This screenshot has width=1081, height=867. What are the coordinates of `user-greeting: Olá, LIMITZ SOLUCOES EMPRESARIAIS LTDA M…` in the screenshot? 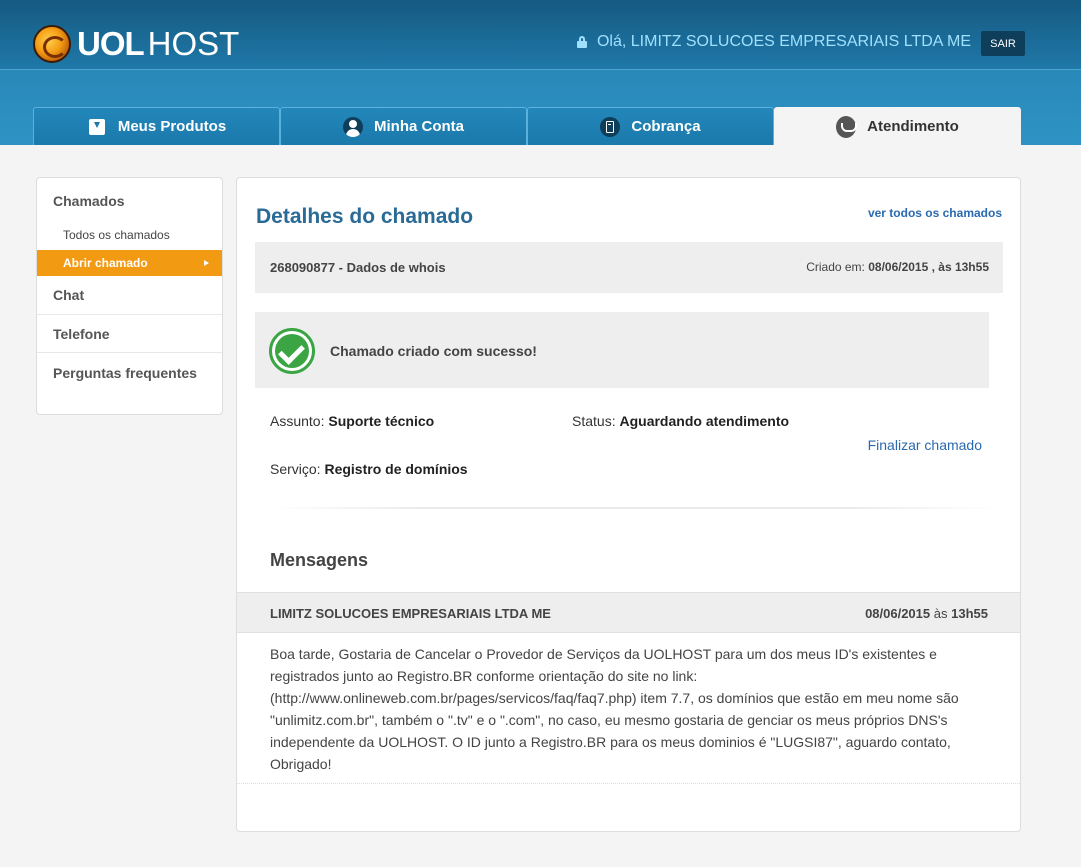 It's located at (773, 42).